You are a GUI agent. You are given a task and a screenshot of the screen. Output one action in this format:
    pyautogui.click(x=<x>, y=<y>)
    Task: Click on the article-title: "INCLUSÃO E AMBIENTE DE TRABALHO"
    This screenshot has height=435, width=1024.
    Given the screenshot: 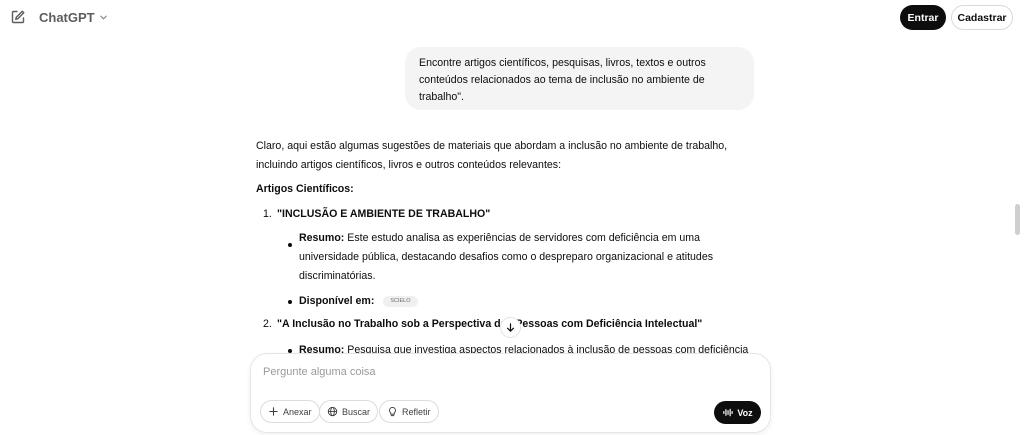 What is the action you would take?
    pyautogui.click(x=384, y=214)
    